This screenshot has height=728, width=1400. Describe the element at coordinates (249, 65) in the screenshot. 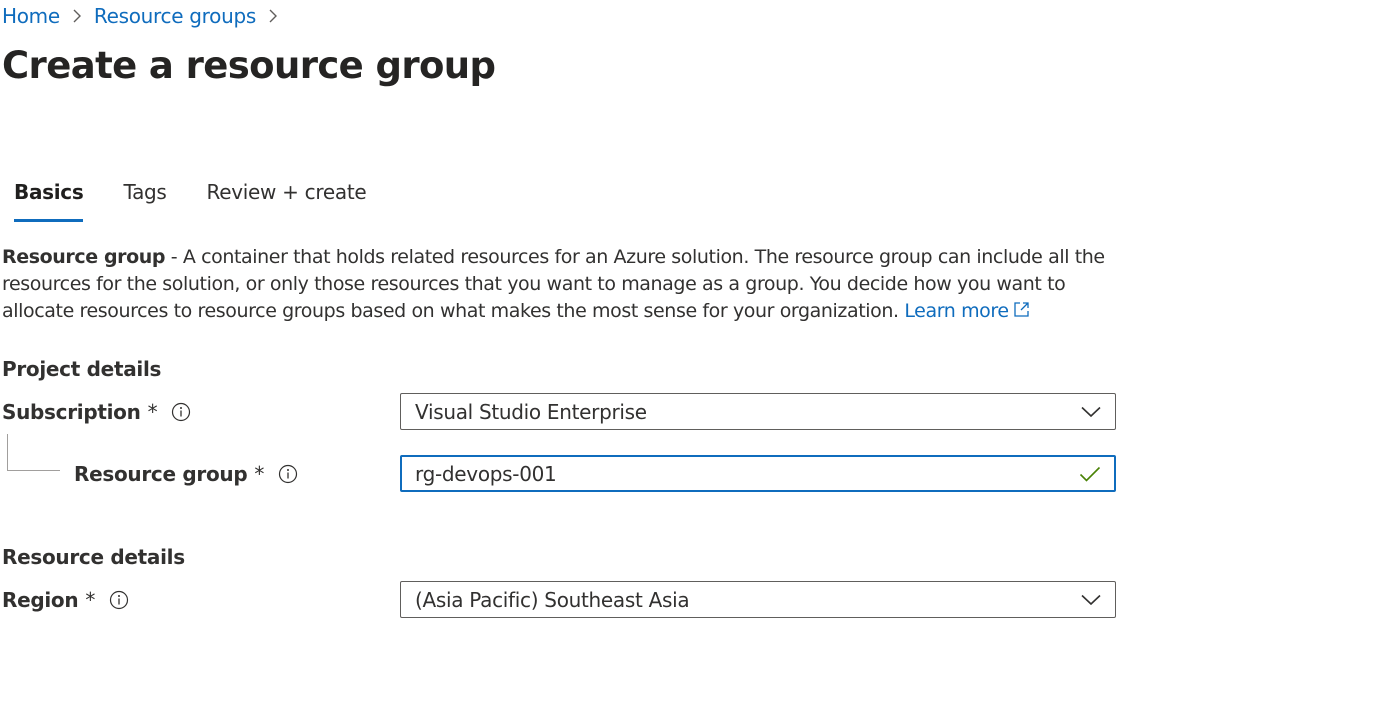

I see `page-title: Create a resource group` at that location.